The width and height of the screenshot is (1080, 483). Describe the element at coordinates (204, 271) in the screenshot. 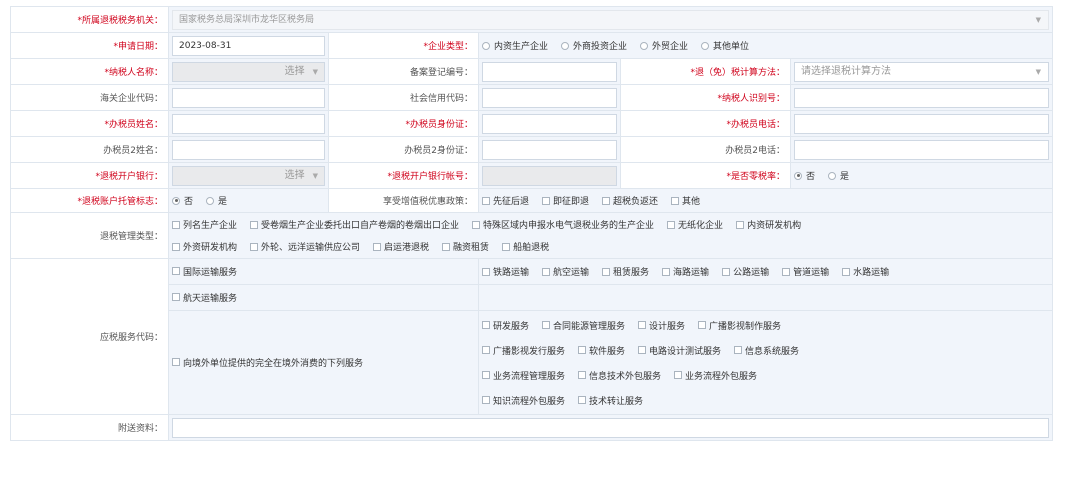

I see `checkbox-intl-transport: 国际运输服务` at that location.